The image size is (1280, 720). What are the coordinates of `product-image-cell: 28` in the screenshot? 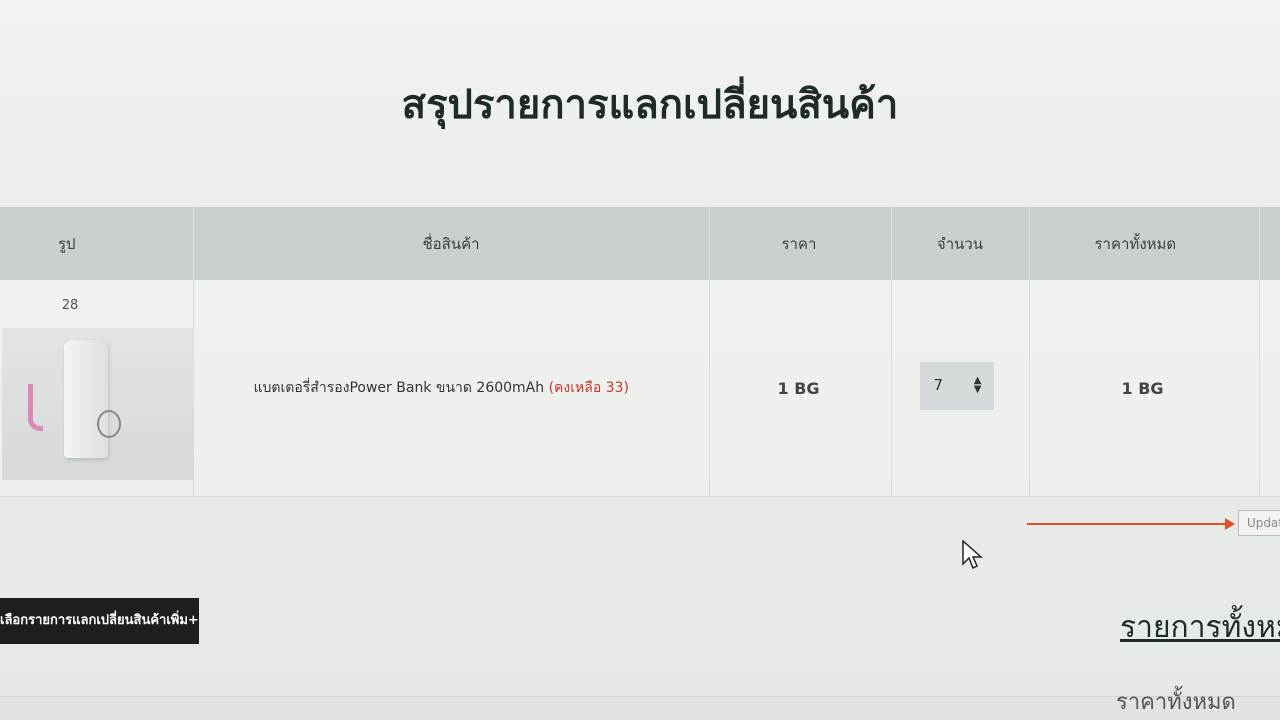 It's located at (97, 388).